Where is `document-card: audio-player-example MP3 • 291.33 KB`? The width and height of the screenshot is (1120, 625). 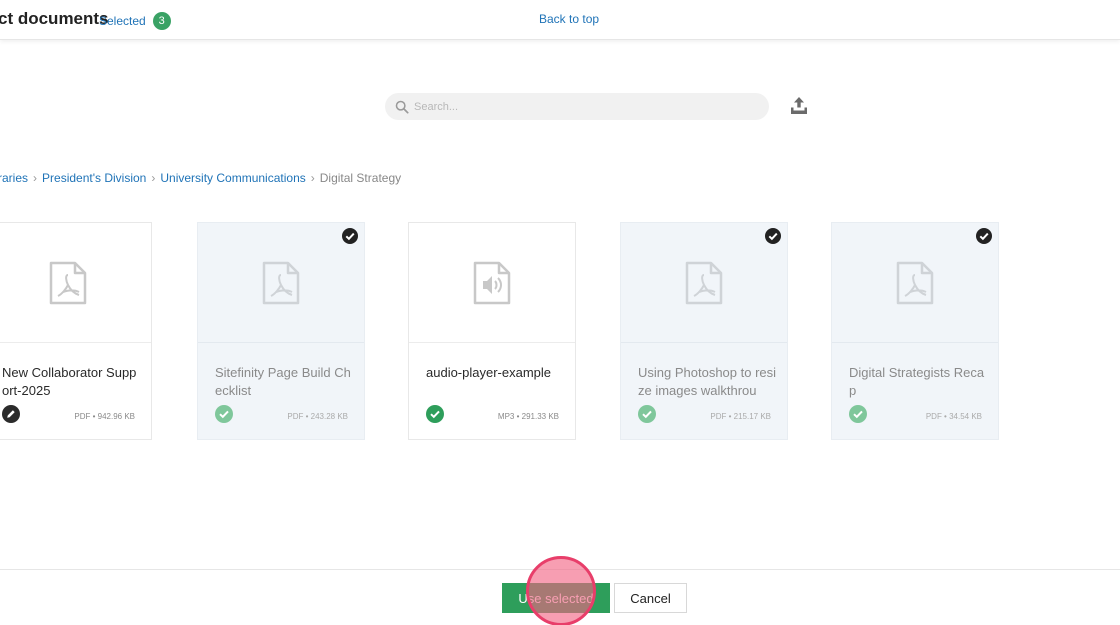 document-card: audio-player-example MP3 • 291.33 KB is located at coordinates (492, 331).